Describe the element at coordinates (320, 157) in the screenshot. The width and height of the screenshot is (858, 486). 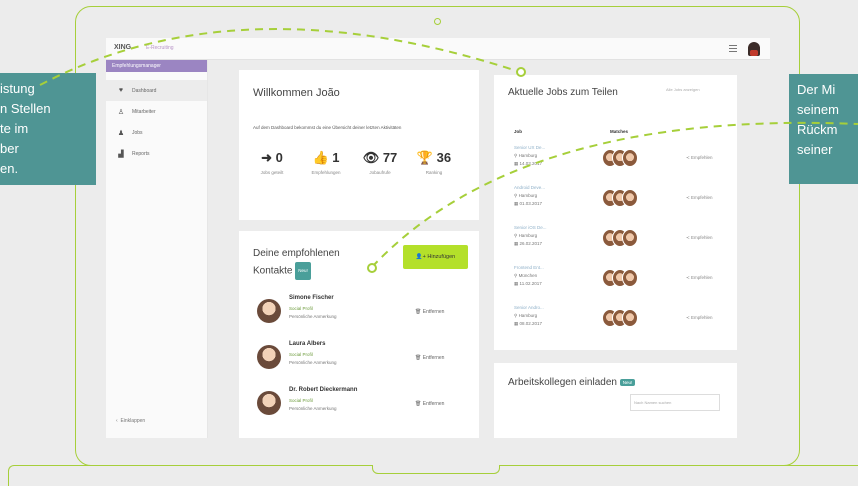
I see `thumbs-up-icon: 👍` at that location.